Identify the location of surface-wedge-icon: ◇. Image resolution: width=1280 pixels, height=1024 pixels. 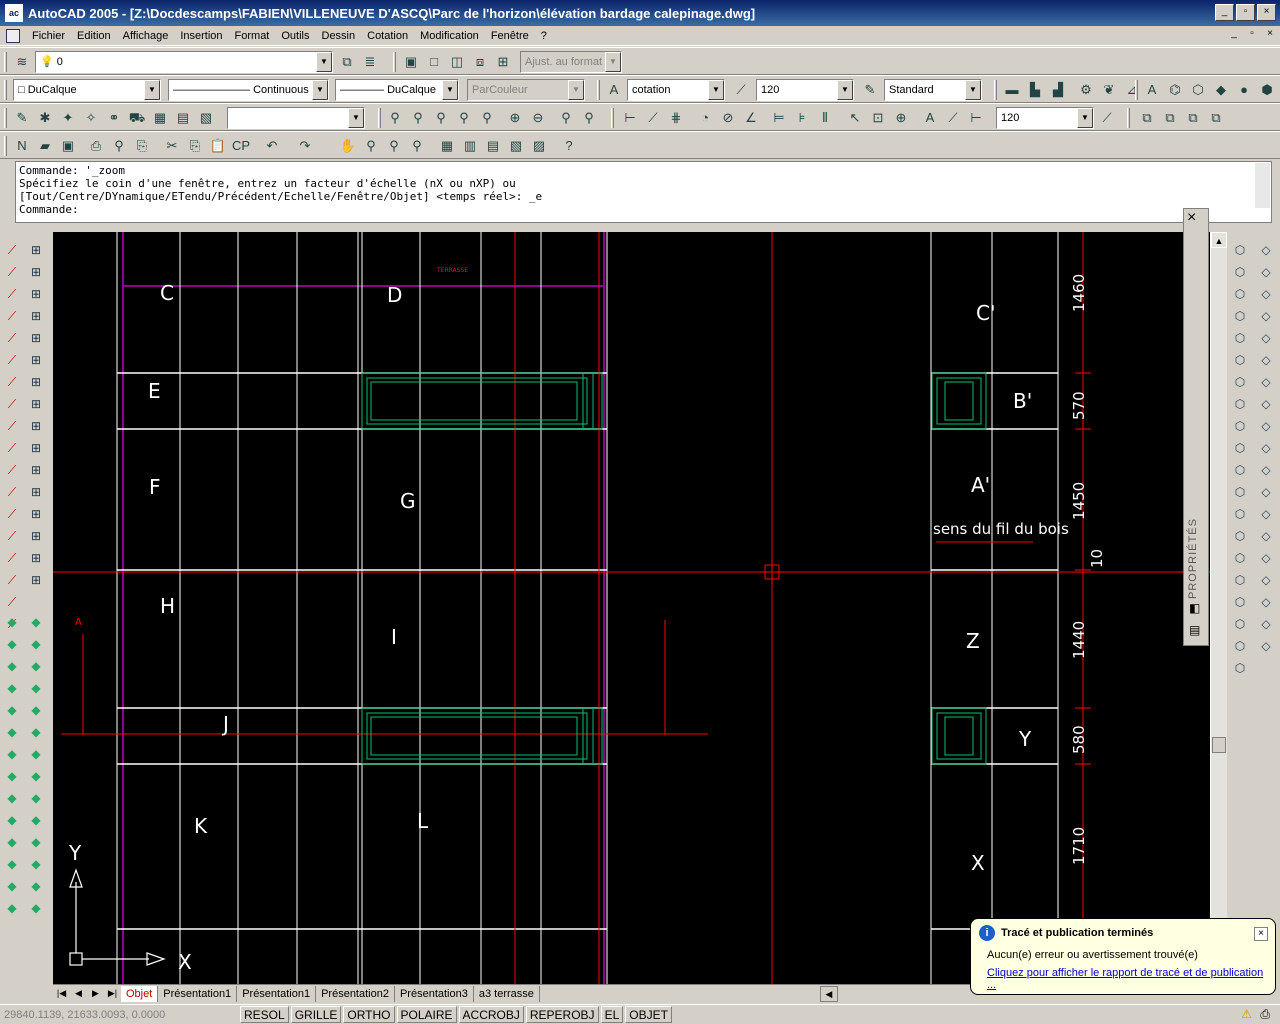
(1266, 294).